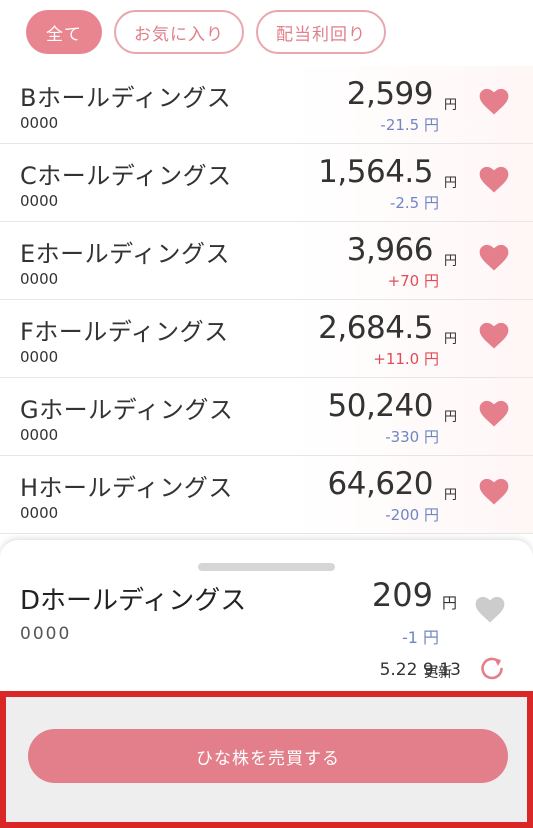 Image resolution: width=533 pixels, height=828 pixels. I want to click on stock-row: Bホールディングス 0000 2,599 円 -21.5 円, so click(266, 105).